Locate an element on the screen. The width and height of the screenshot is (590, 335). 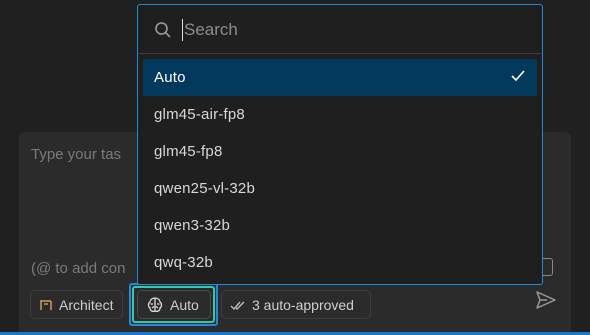
brain-icon is located at coordinates (155, 304).